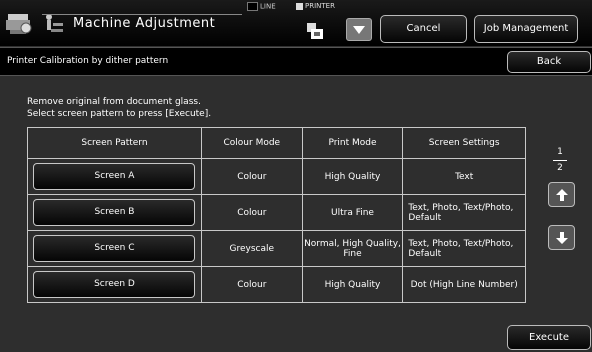 Image resolution: width=592 pixels, height=352 pixels. Describe the element at coordinates (423, 29) in the screenshot. I see `cancel-button: Cancel` at that location.